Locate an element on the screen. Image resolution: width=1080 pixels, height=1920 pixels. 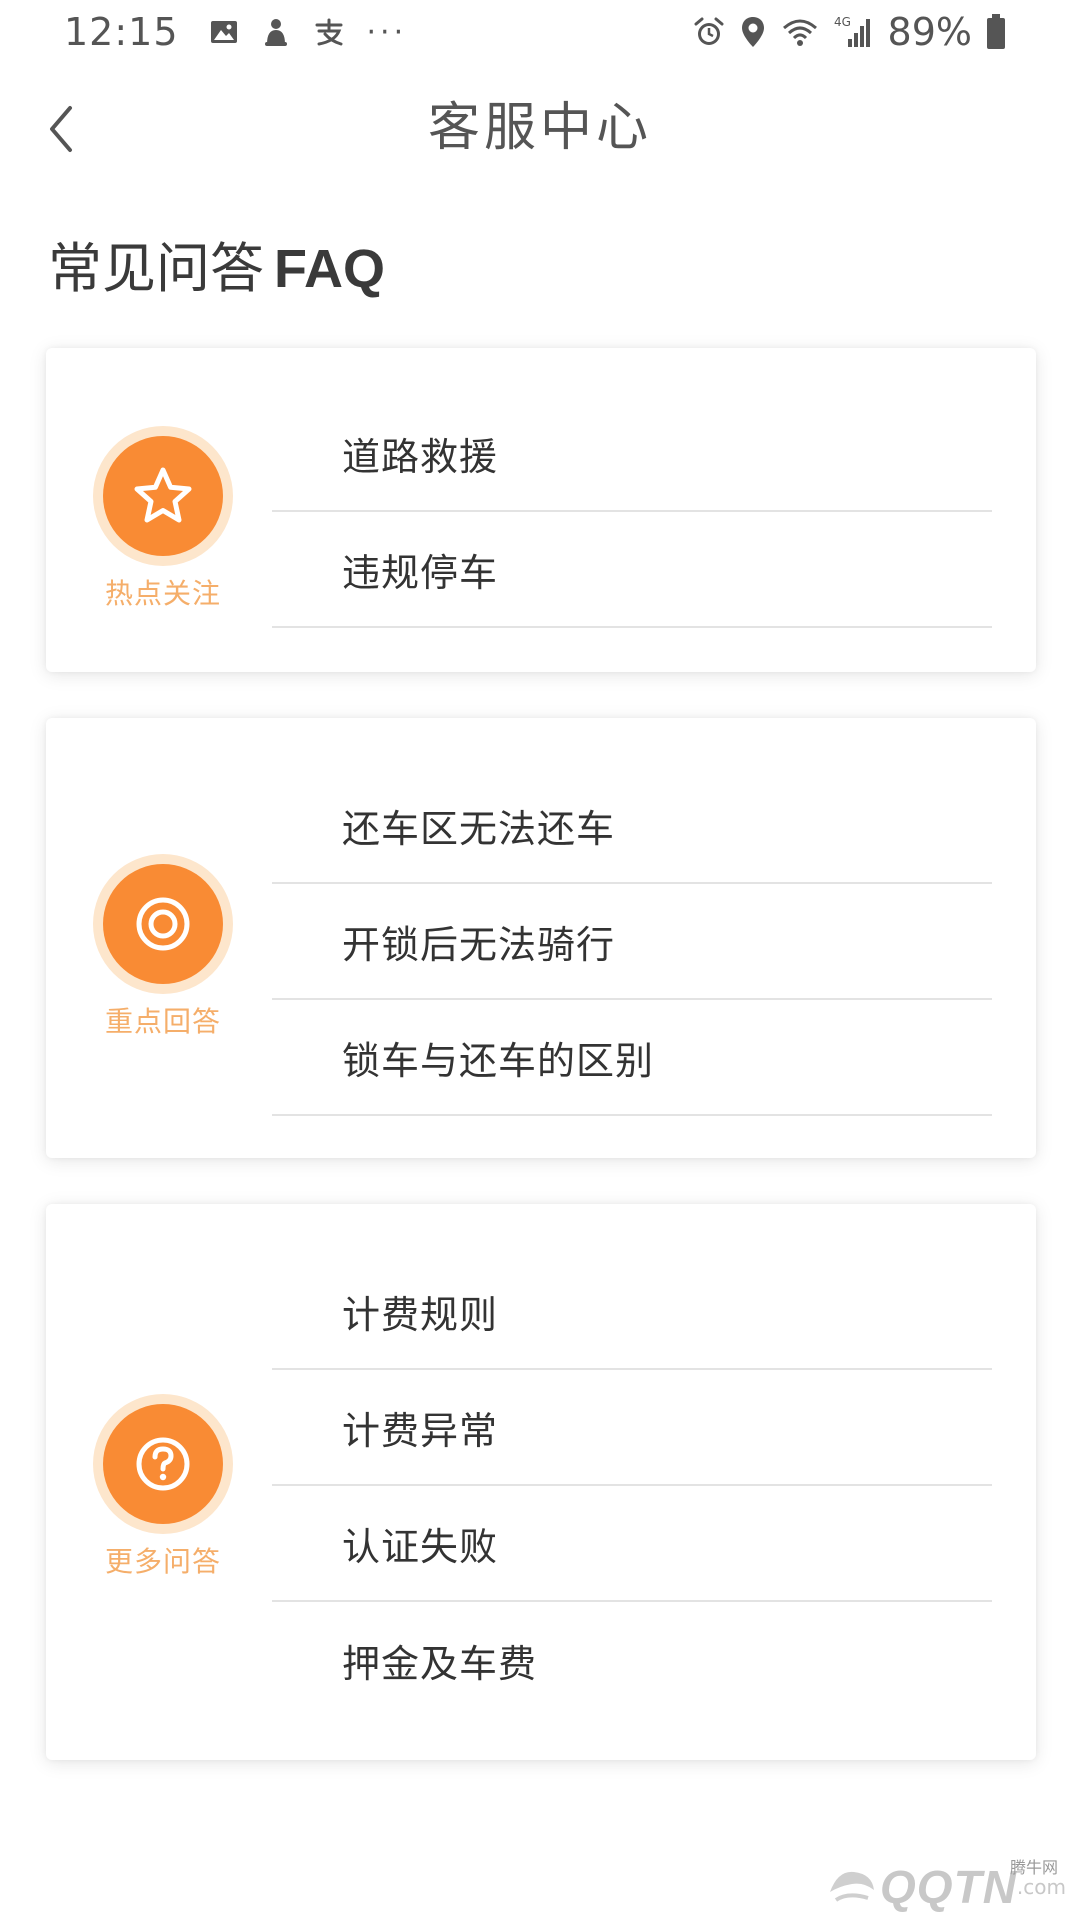
star-icon is located at coordinates (163, 495).